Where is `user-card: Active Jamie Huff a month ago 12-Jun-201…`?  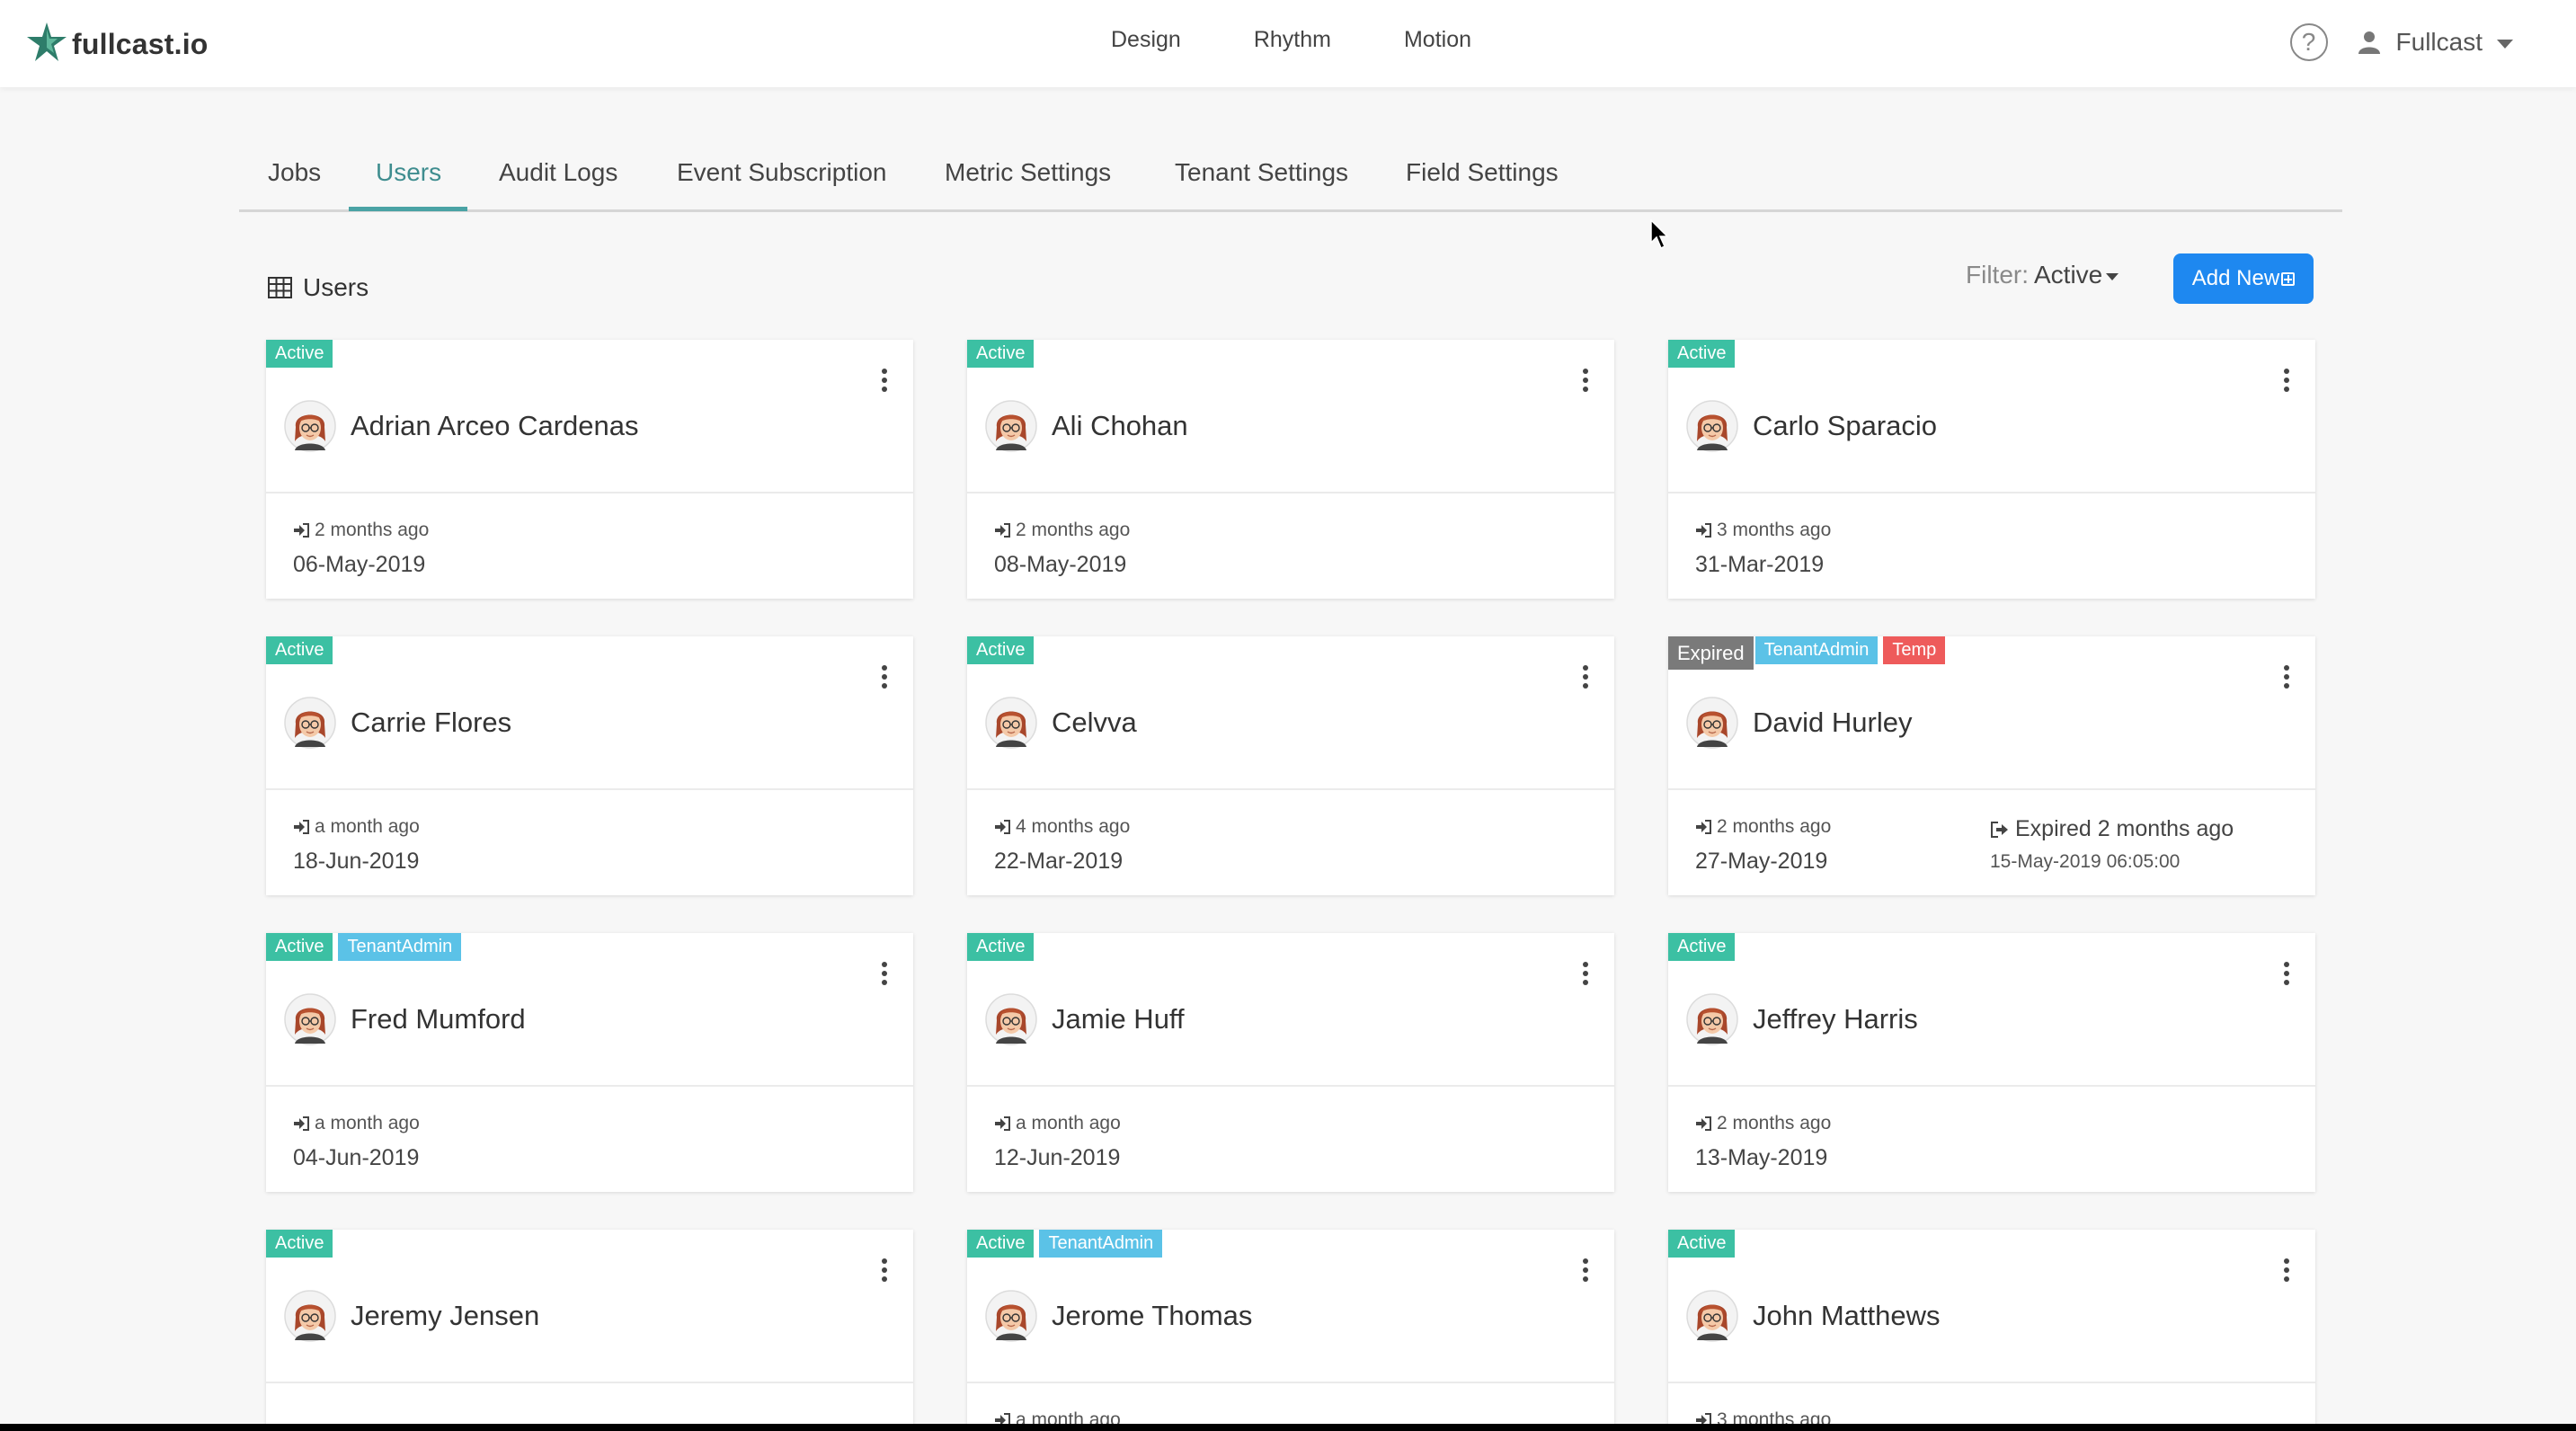 user-card: Active Jamie Huff a month ago 12-Jun-201… is located at coordinates (1290, 1062).